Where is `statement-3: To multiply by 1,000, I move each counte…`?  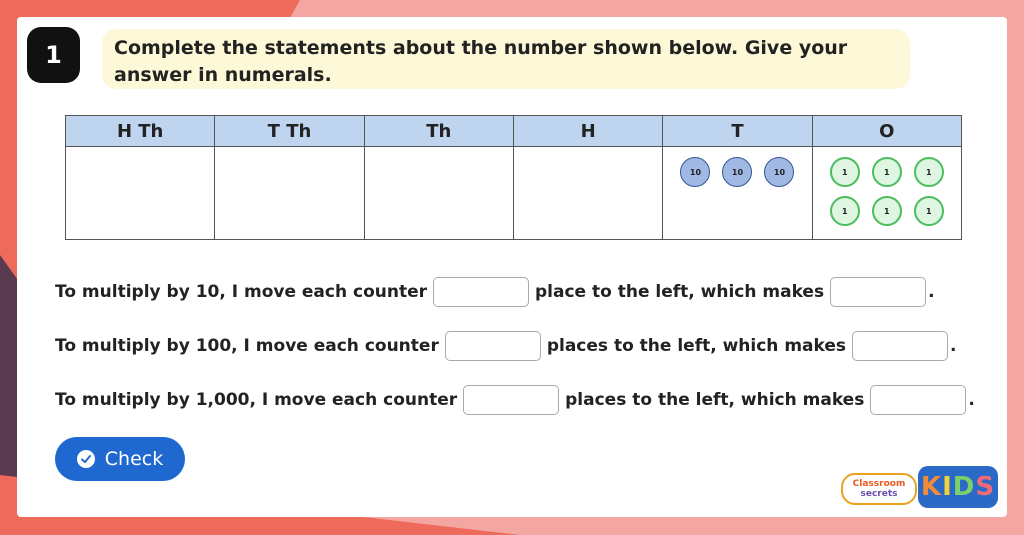 statement-3: To multiply by 1,000, I move each counte… is located at coordinates (515, 400).